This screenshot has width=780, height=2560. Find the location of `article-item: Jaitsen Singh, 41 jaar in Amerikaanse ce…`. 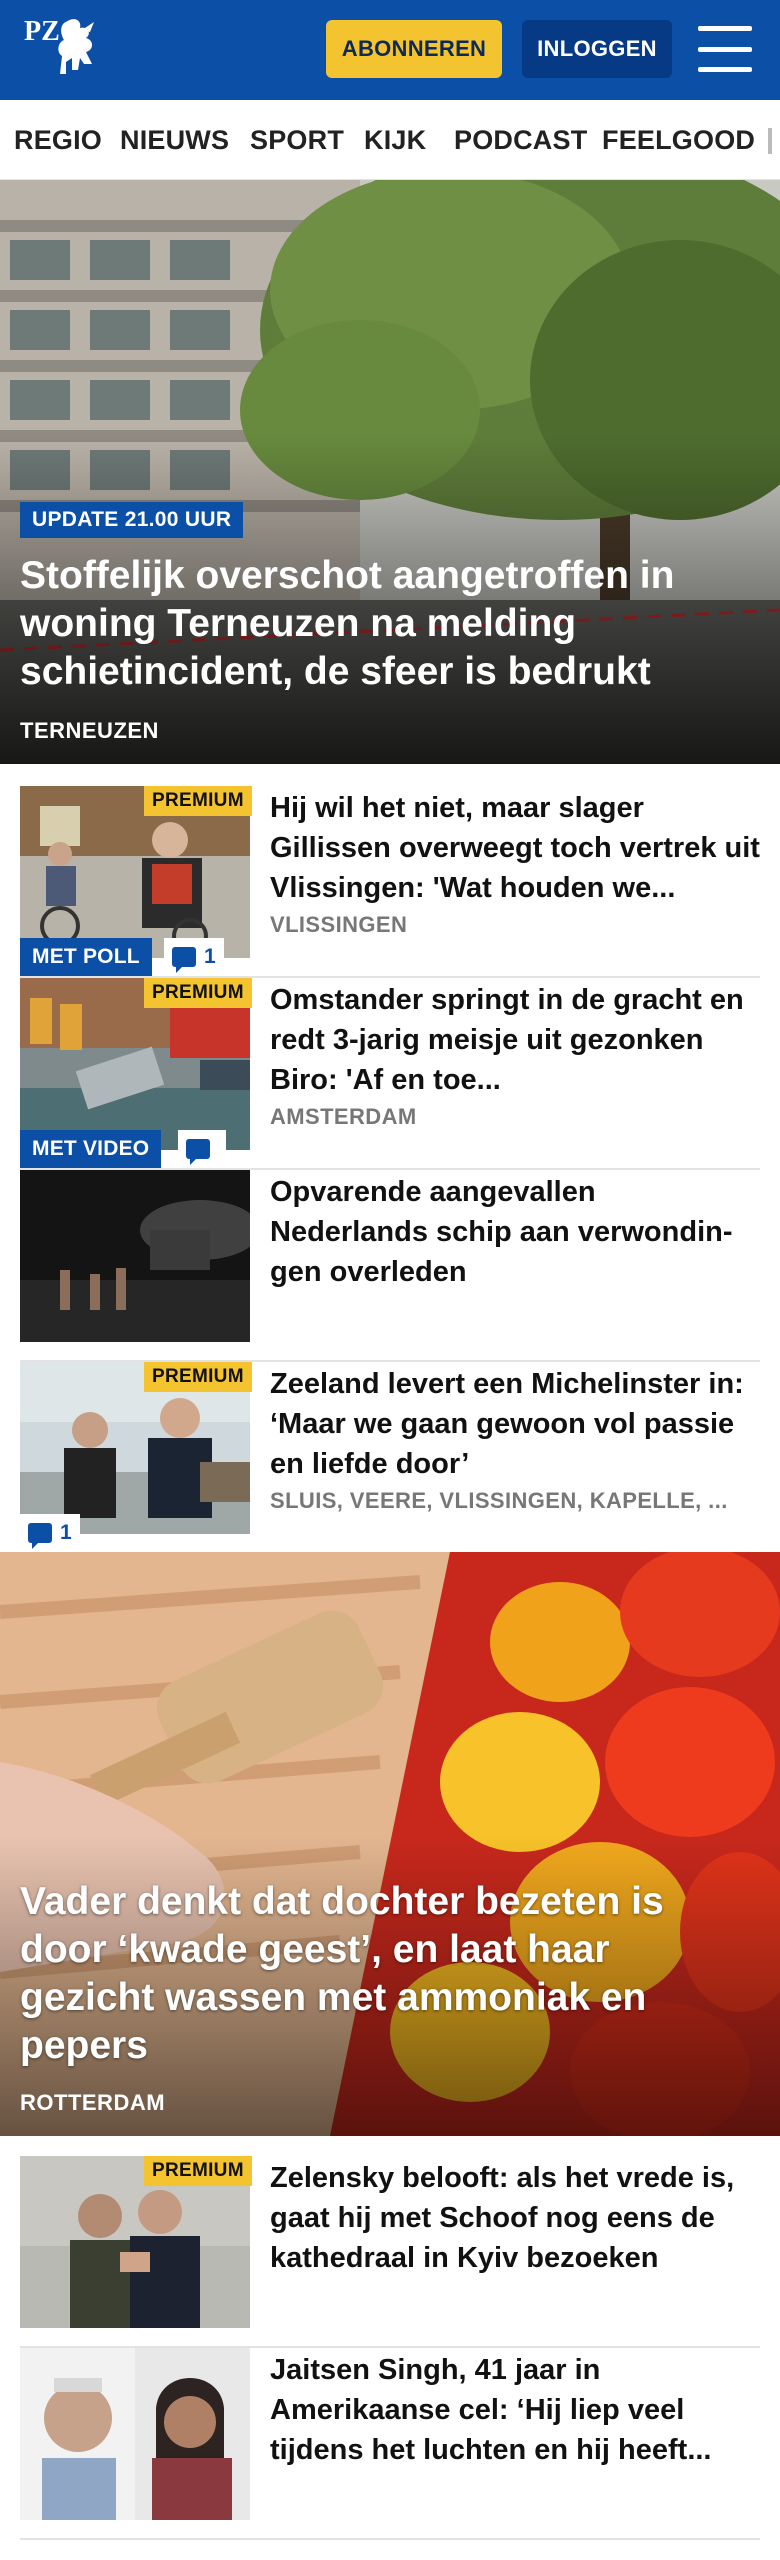

article-item: Jaitsen Singh, 41 jaar in Amerikaanse ce… is located at coordinates (390, 2444).